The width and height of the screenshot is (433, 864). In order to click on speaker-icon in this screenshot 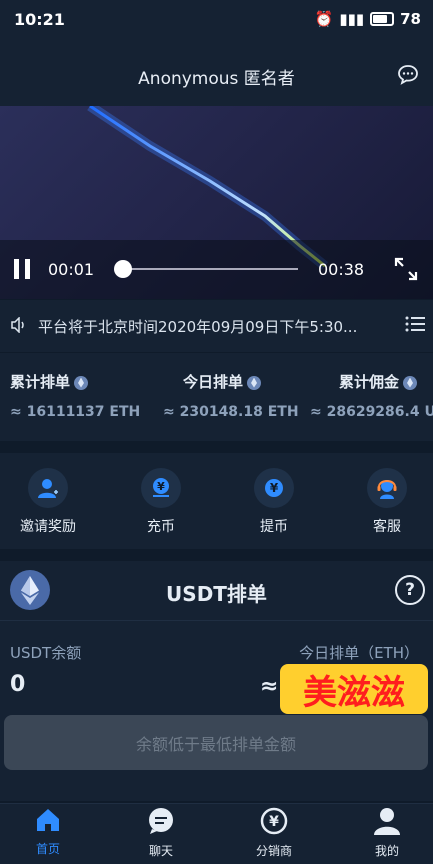, I will do `click(17, 325)`.